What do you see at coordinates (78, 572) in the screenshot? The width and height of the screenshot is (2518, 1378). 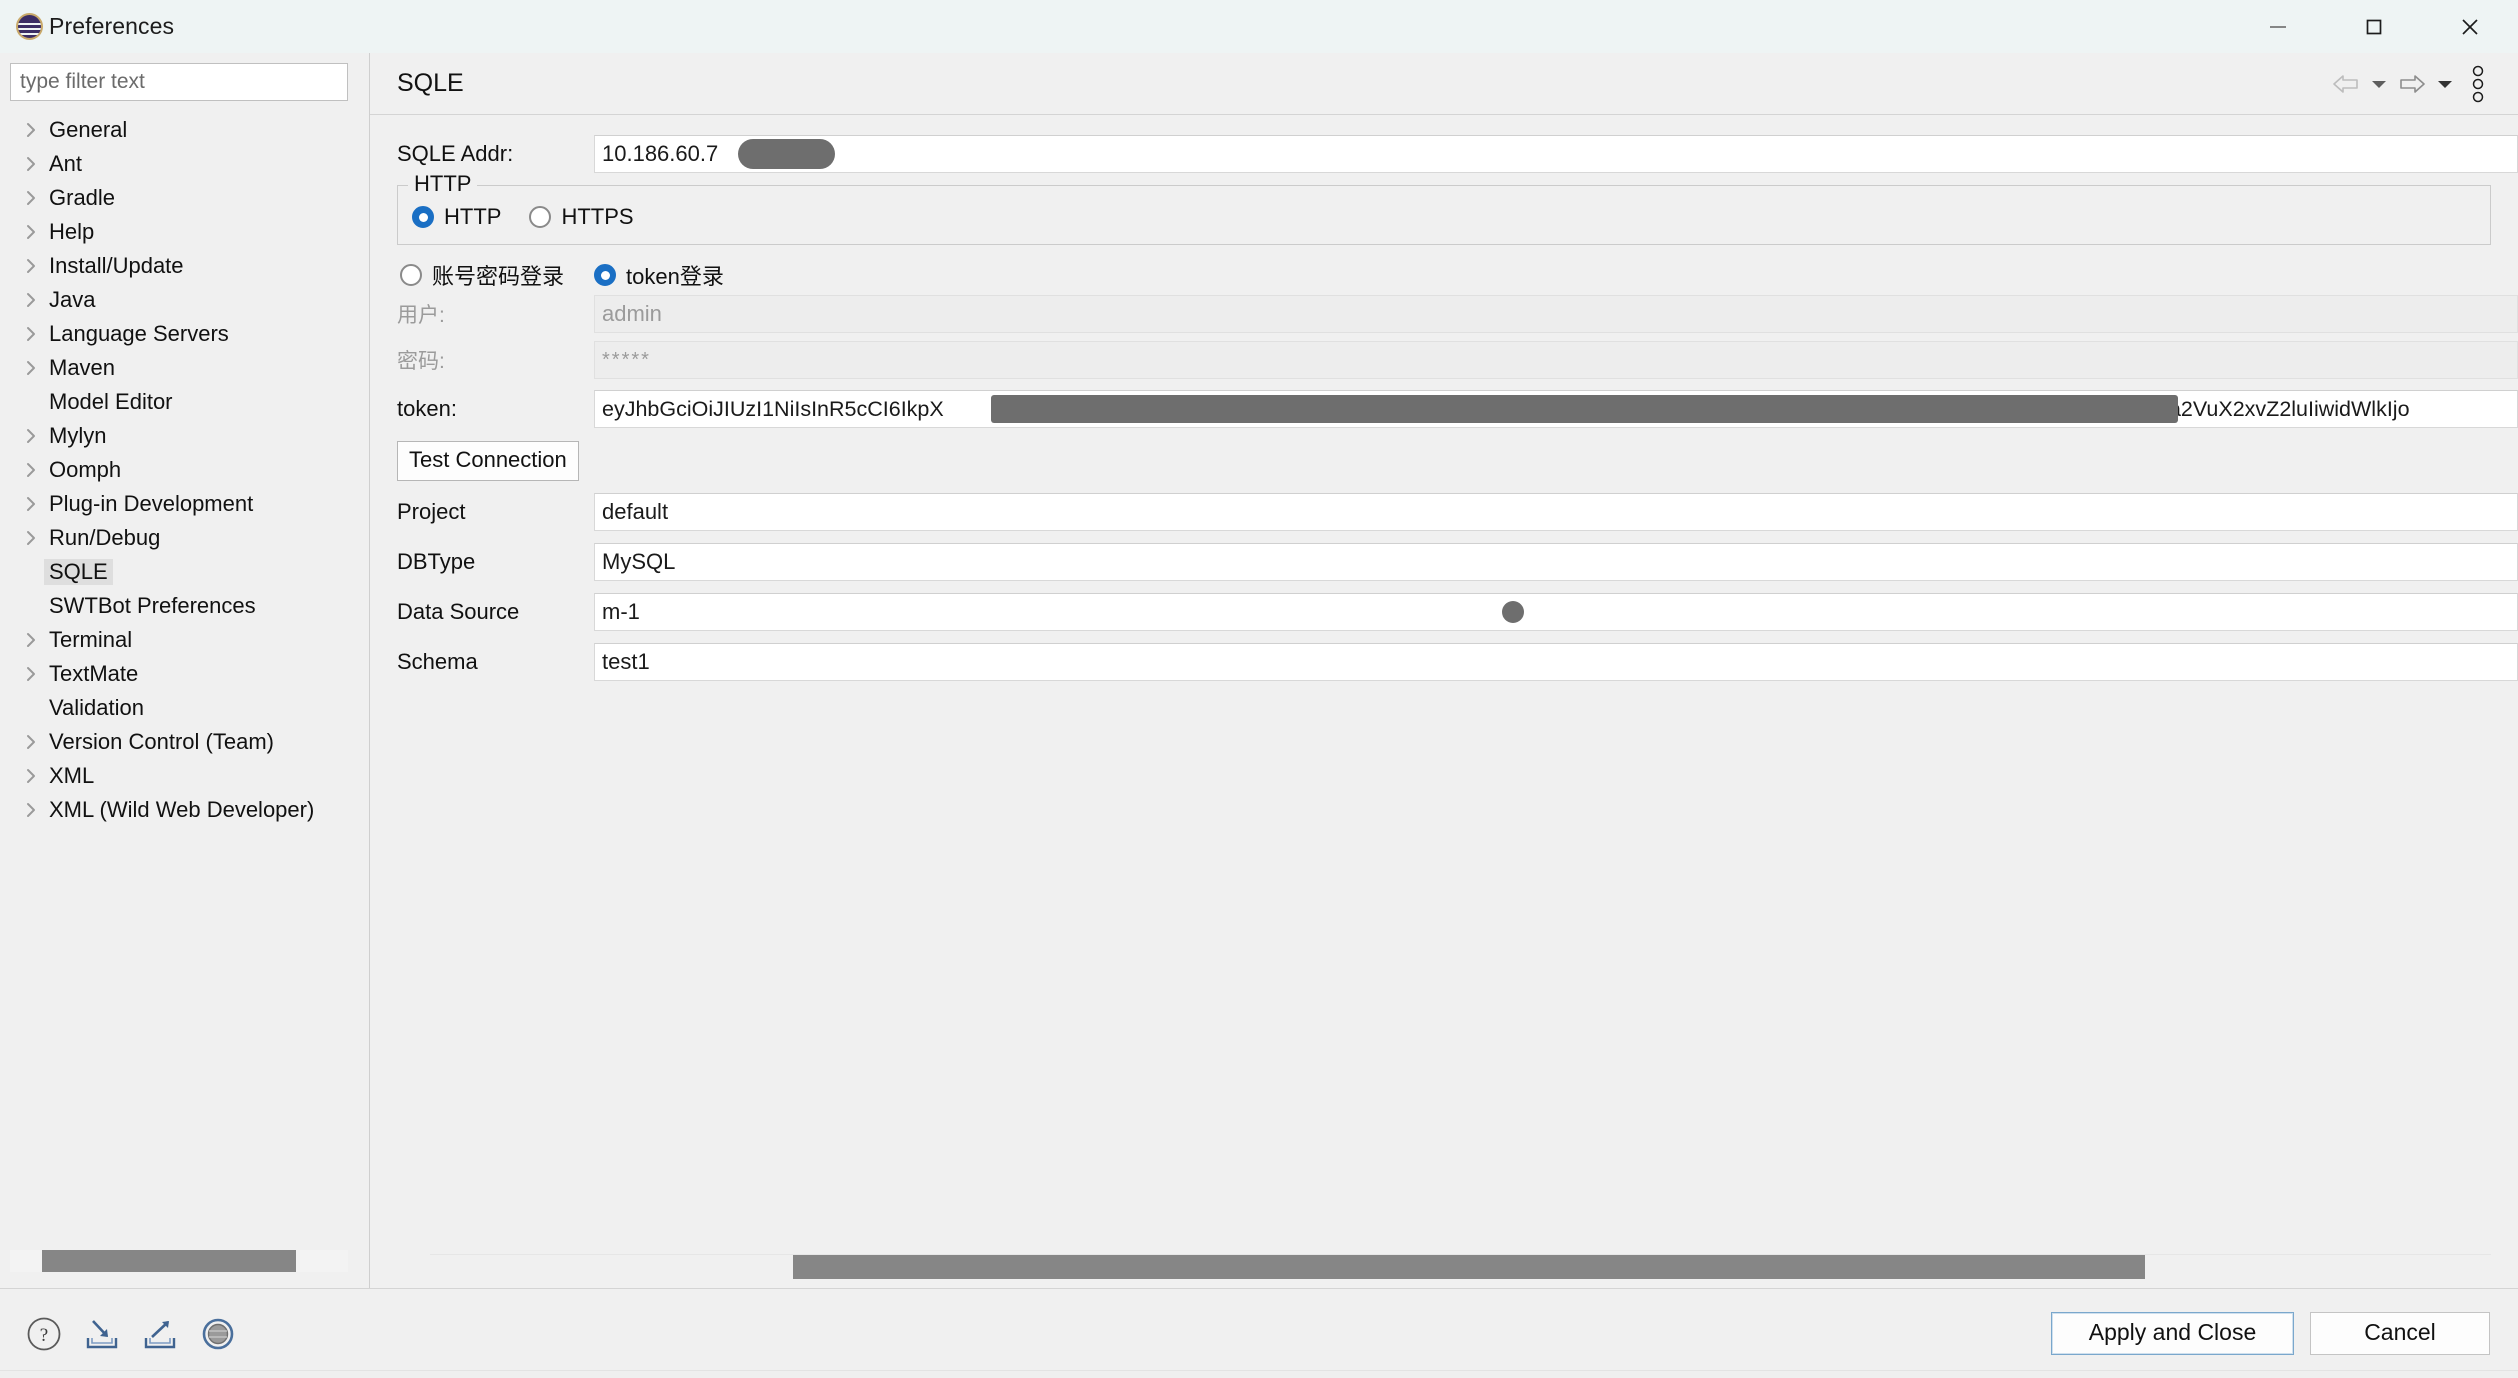 I see `sidebar-item-label: SQLE` at bounding box center [78, 572].